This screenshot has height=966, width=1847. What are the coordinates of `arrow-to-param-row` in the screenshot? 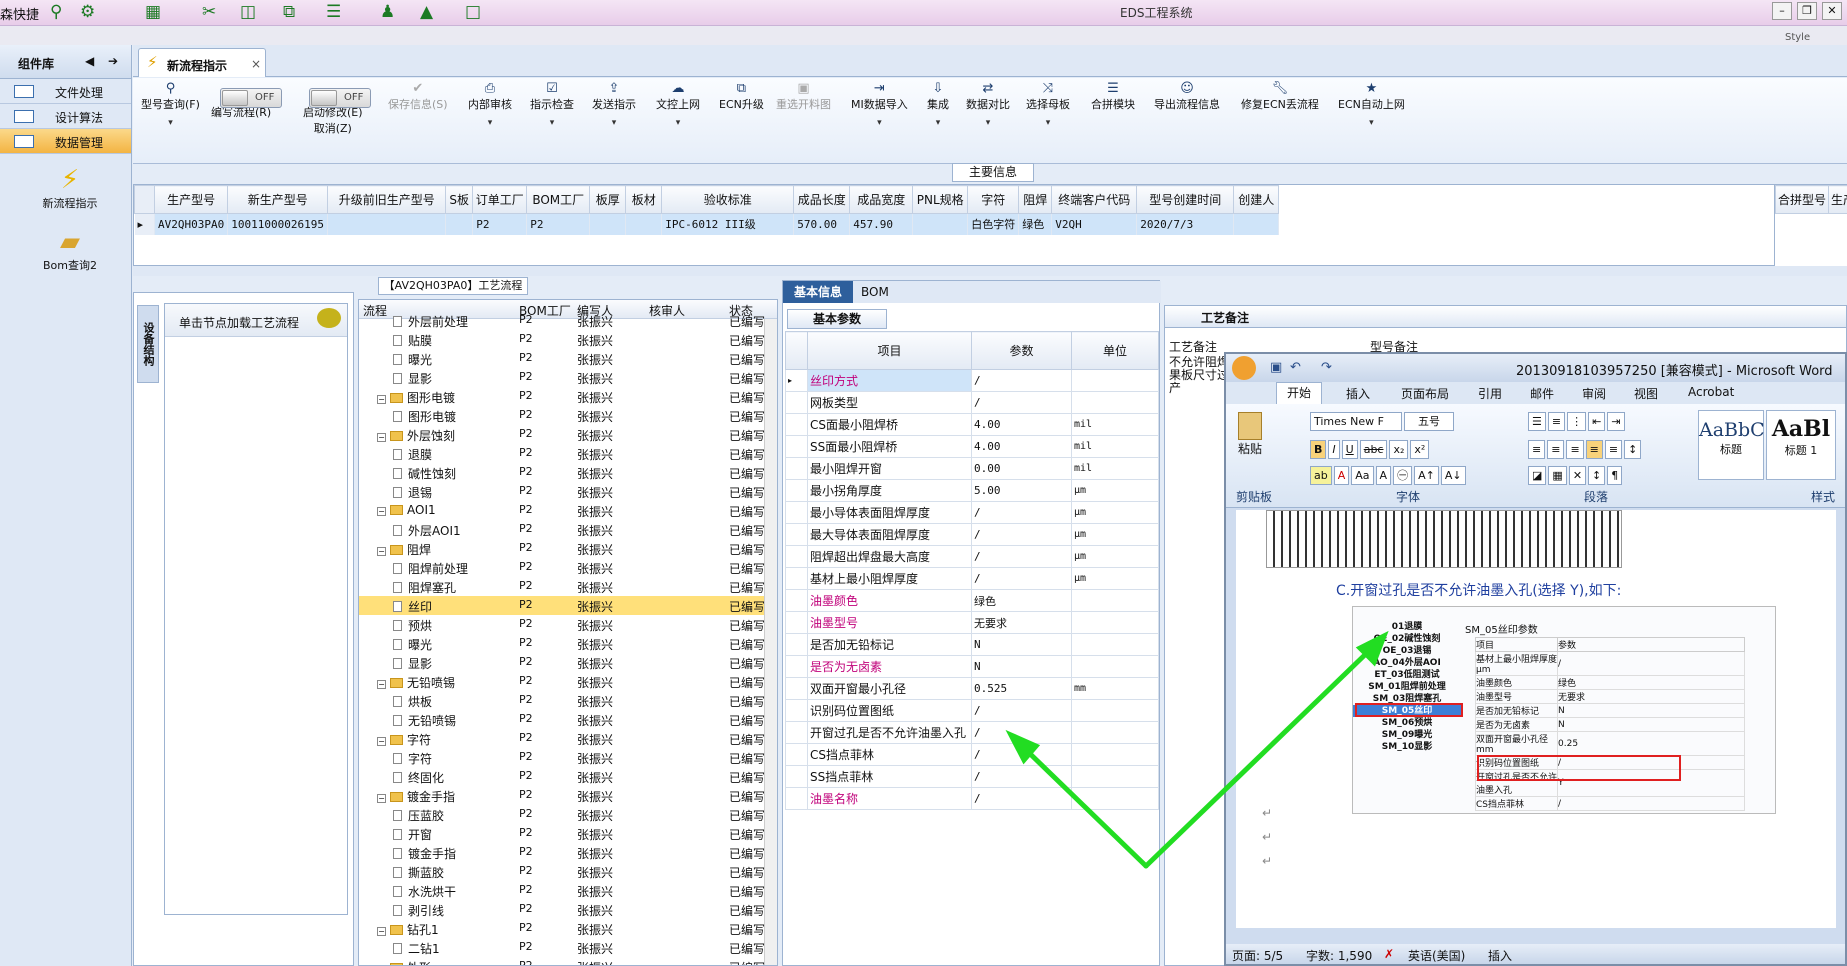 It's located at (1084, 806).